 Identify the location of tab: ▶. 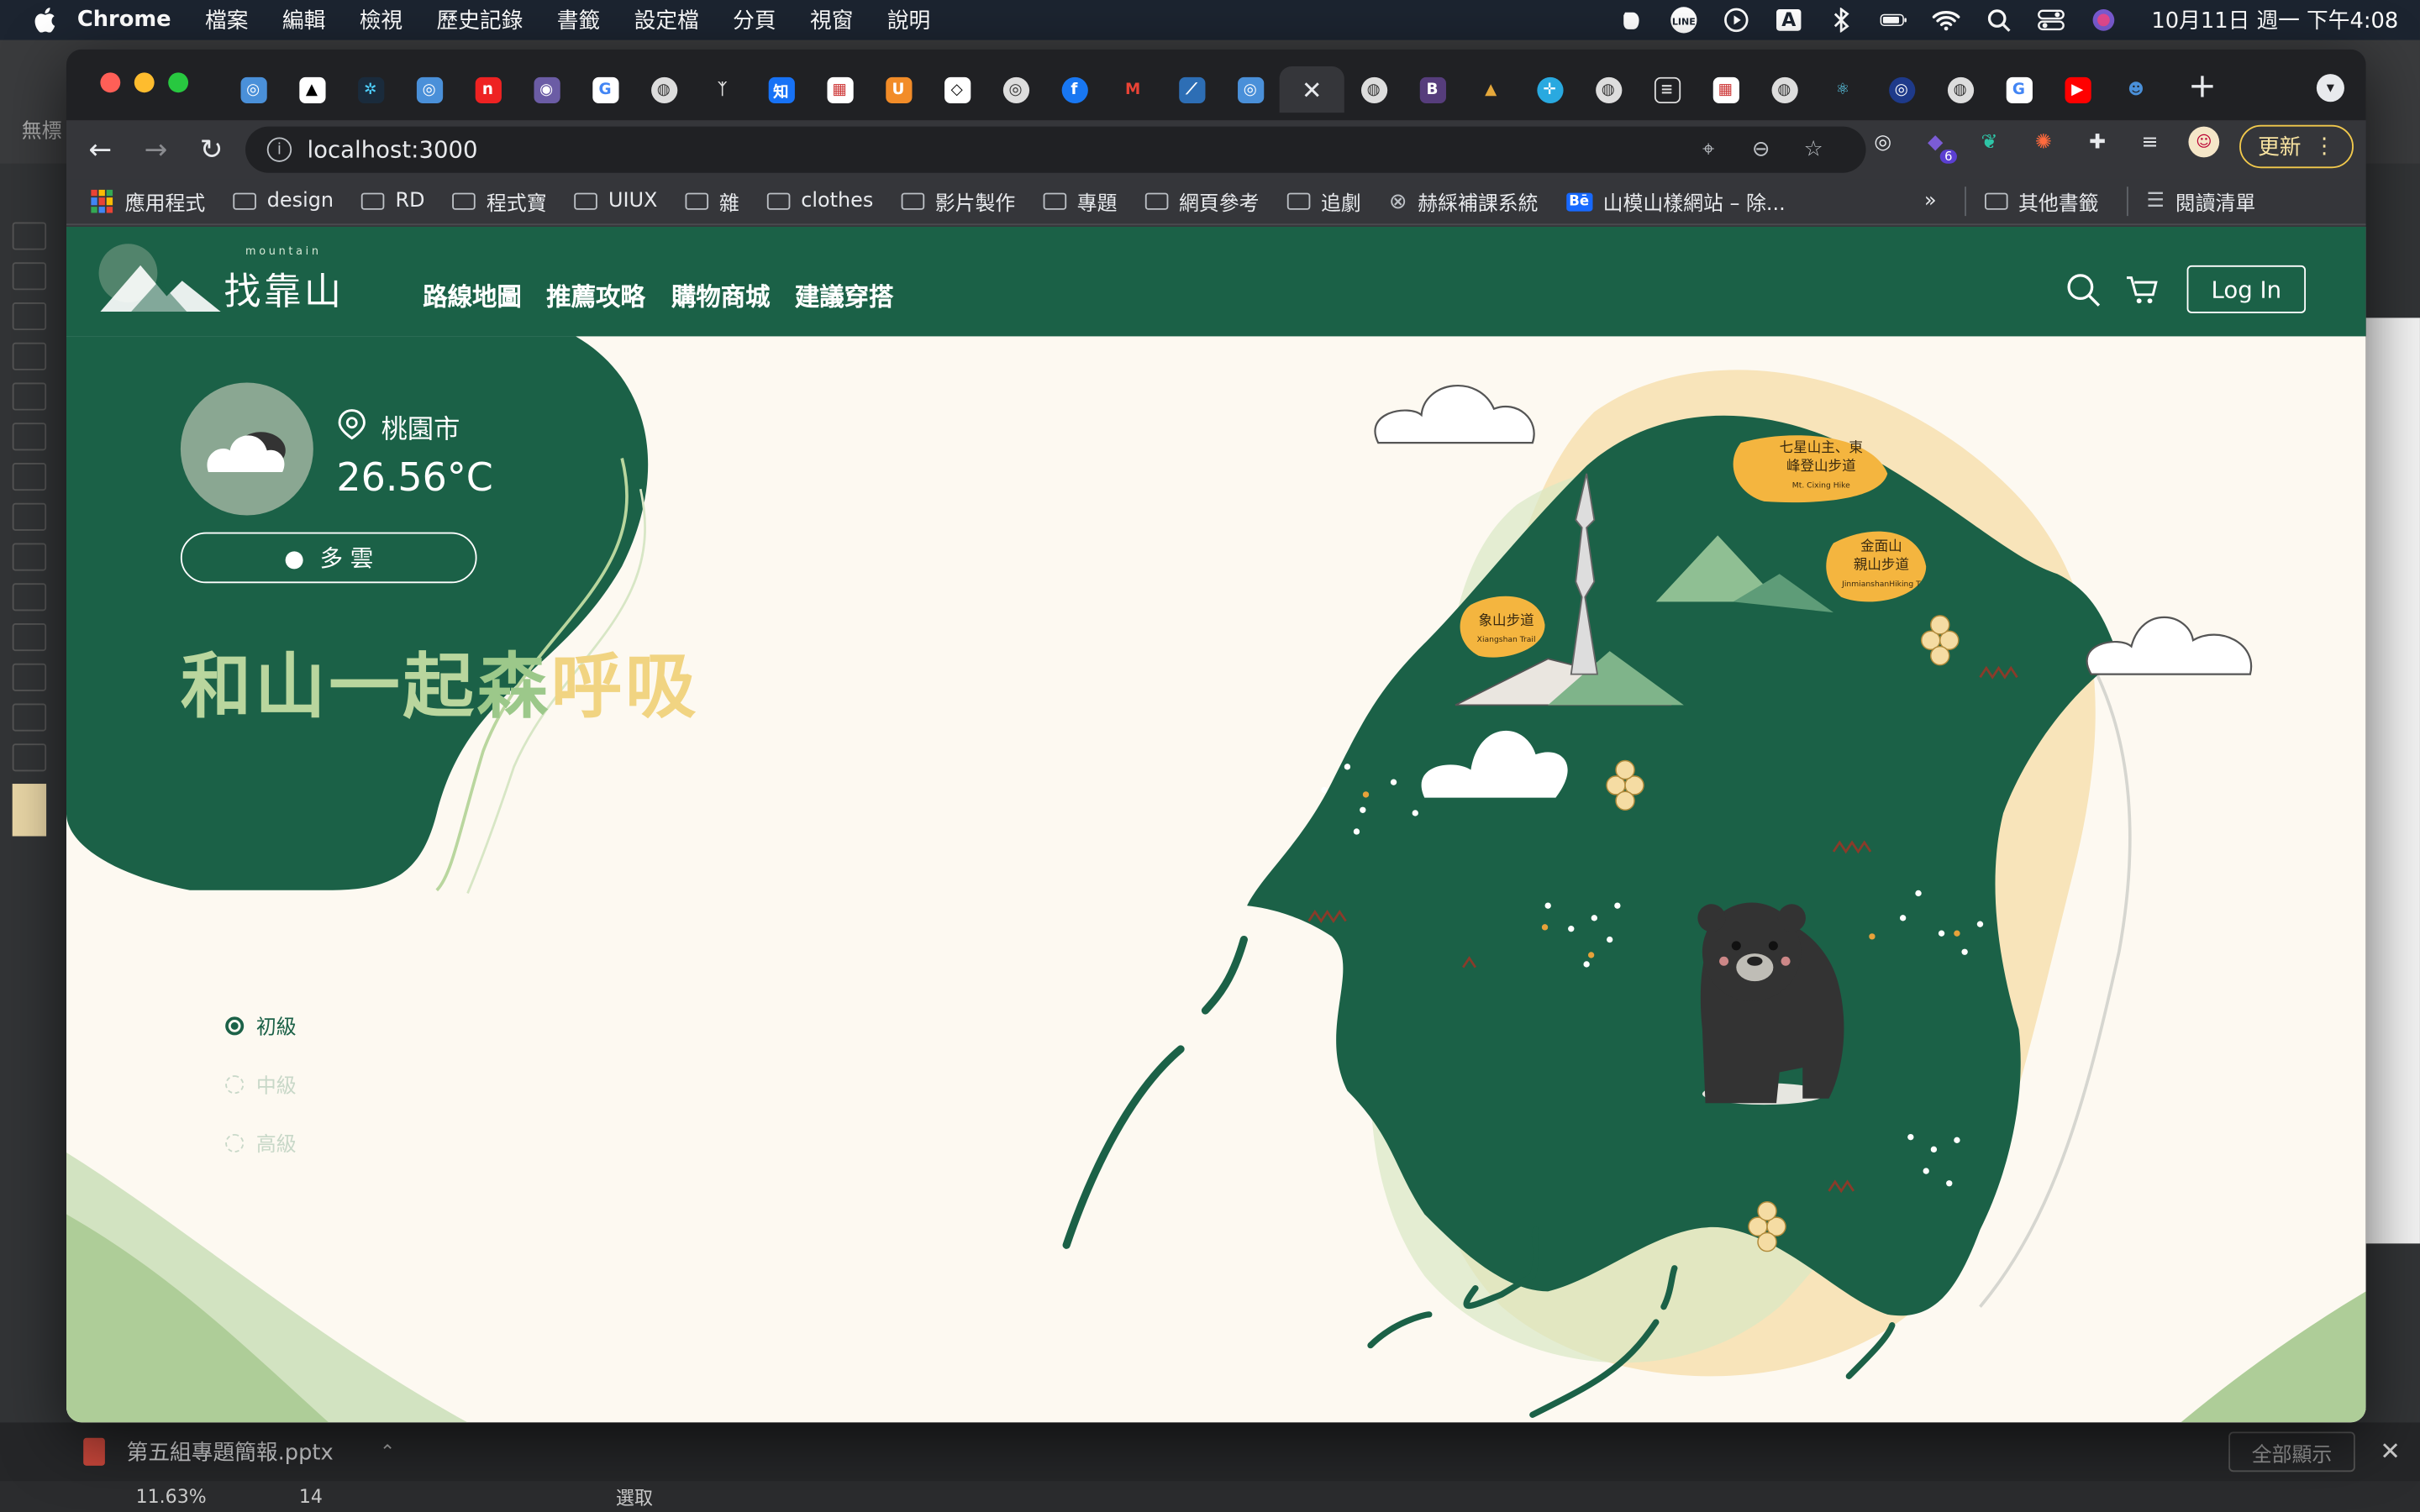
(2077, 89).